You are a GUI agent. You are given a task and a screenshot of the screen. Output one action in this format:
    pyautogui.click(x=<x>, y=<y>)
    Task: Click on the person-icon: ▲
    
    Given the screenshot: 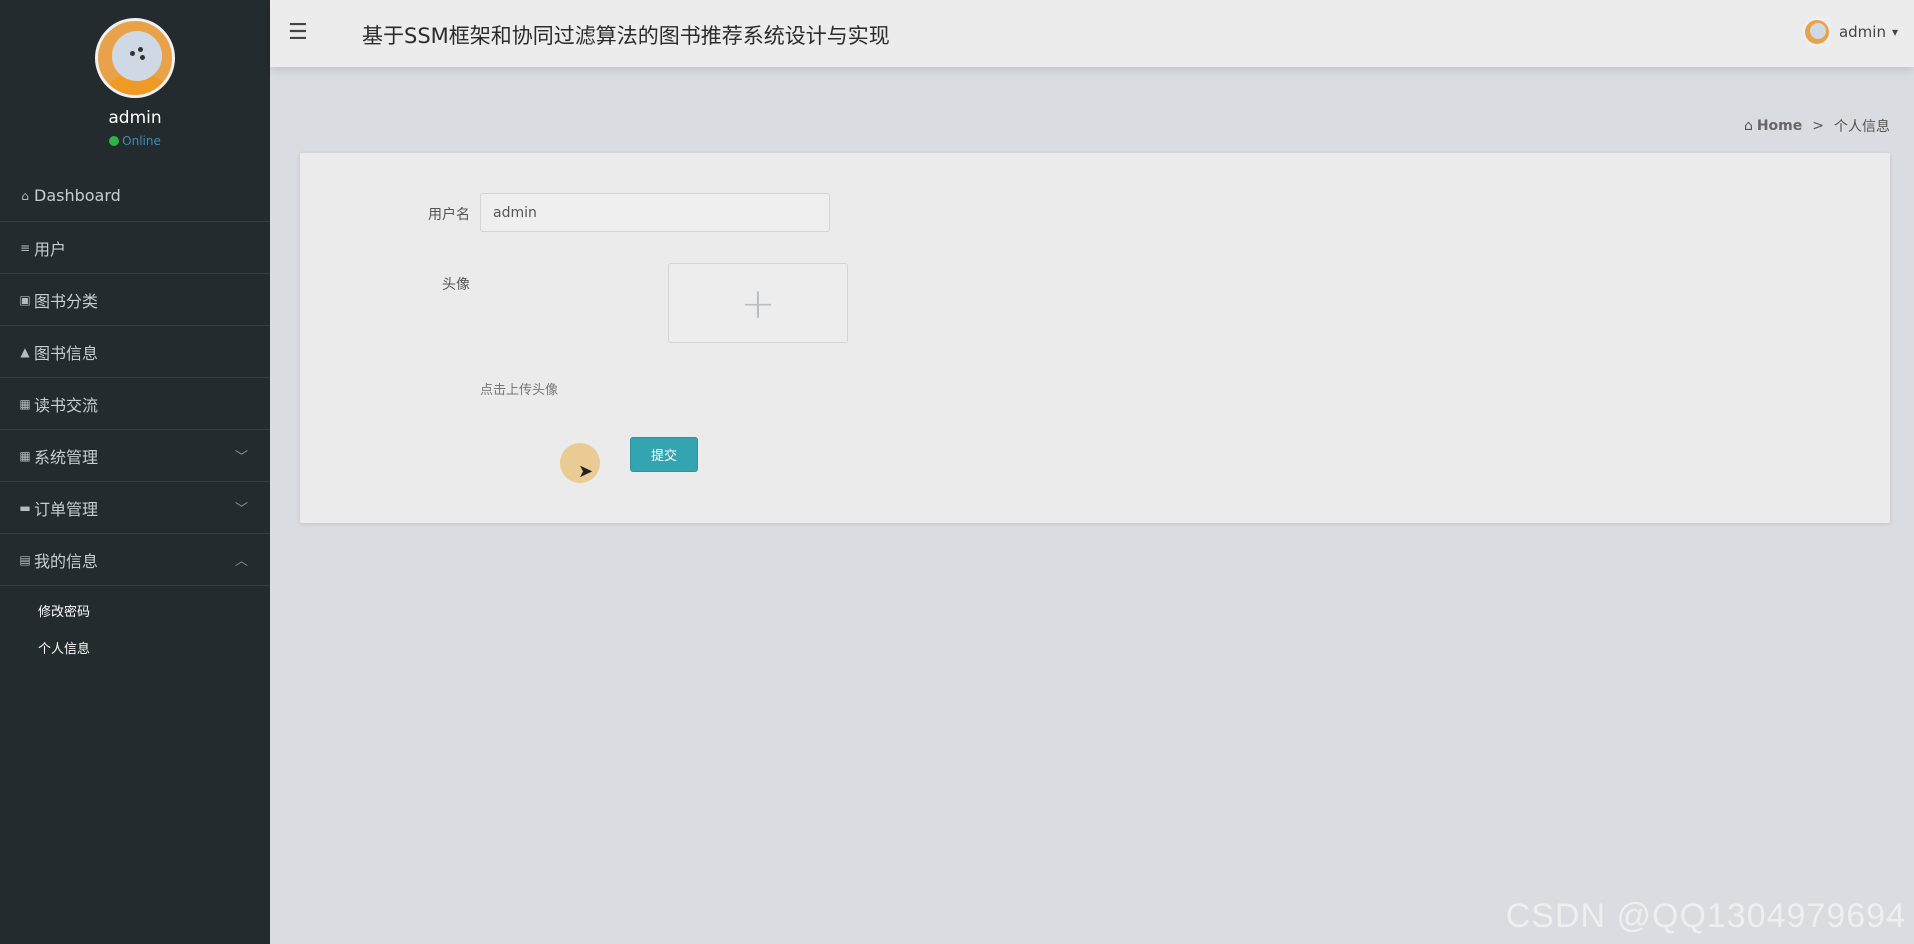 What is the action you would take?
    pyautogui.click(x=25, y=351)
    